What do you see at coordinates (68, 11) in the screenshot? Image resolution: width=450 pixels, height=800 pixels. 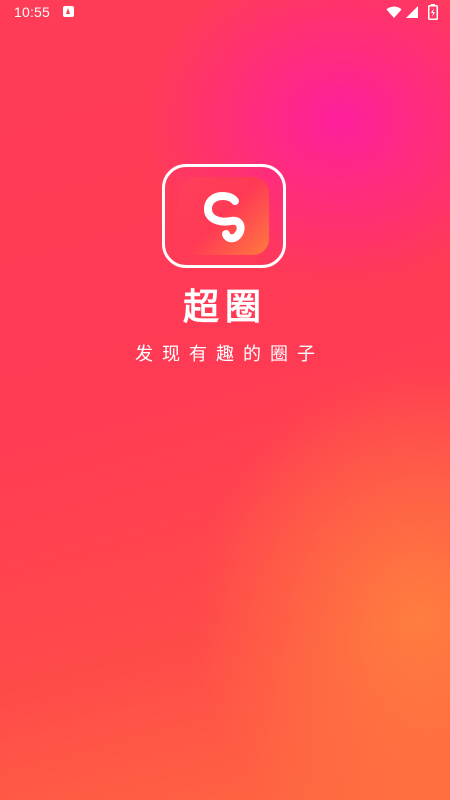 I see `accessibility-a-icon` at bounding box center [68, 11].